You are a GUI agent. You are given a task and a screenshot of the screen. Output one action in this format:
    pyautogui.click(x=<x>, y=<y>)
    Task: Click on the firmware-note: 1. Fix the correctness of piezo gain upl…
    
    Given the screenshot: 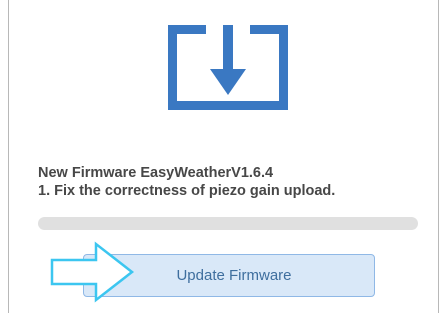 What is the action you would take?
    pyautogui.click(x=187, y=191)
    